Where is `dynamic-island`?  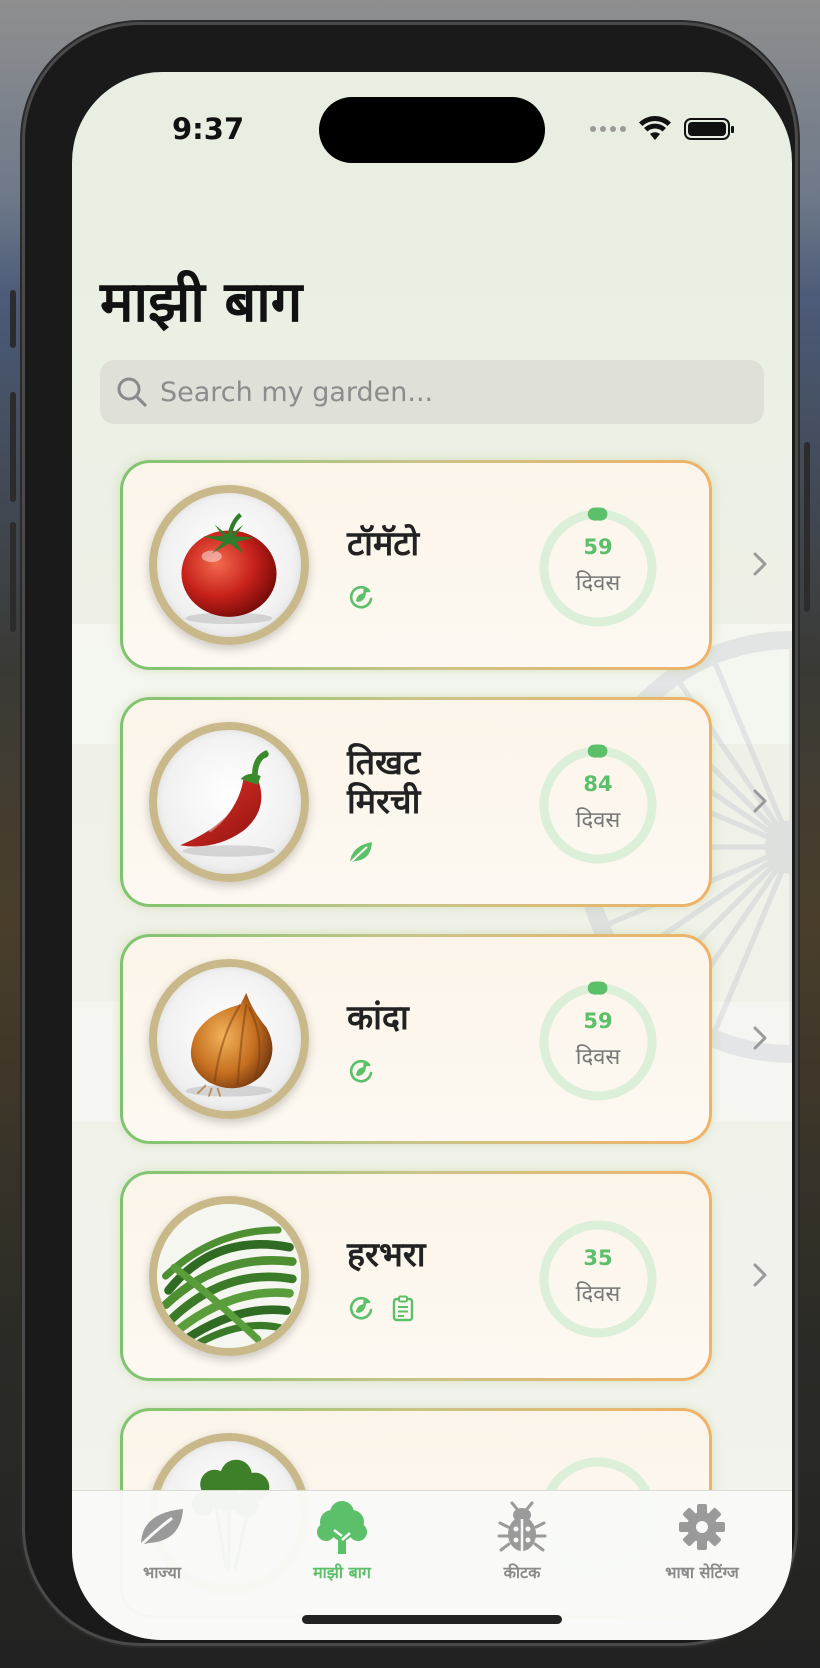 dynamic-island is located at coordinates (432, 130).